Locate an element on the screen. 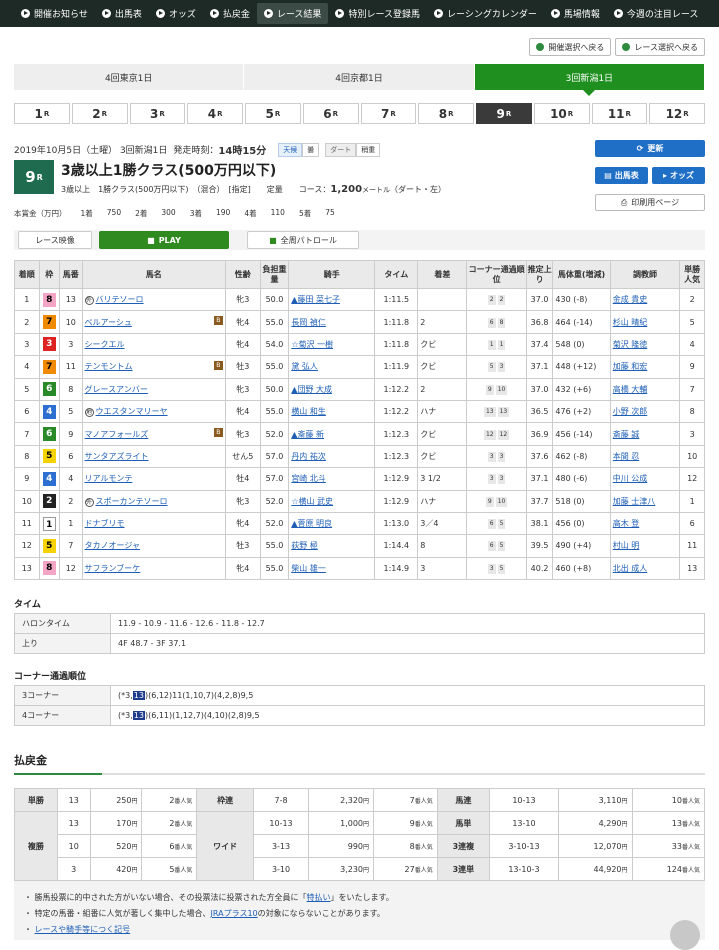 This screenshot has height=950, width=719. last-3f: 37.4 is located at coordinates (539, 344).